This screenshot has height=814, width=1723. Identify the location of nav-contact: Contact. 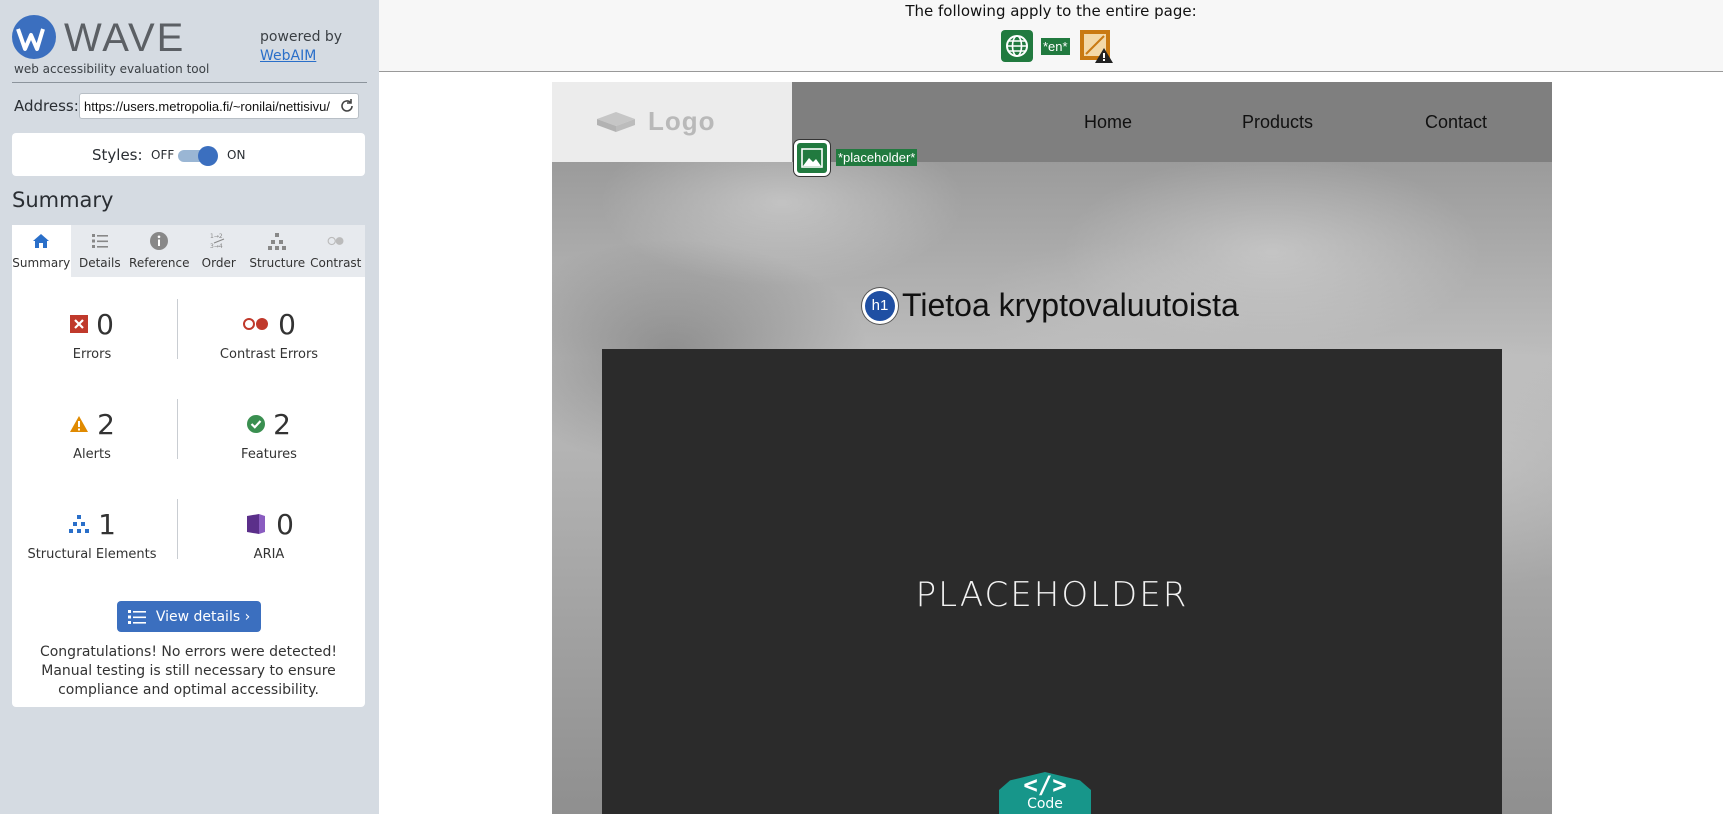
(1456, 122).